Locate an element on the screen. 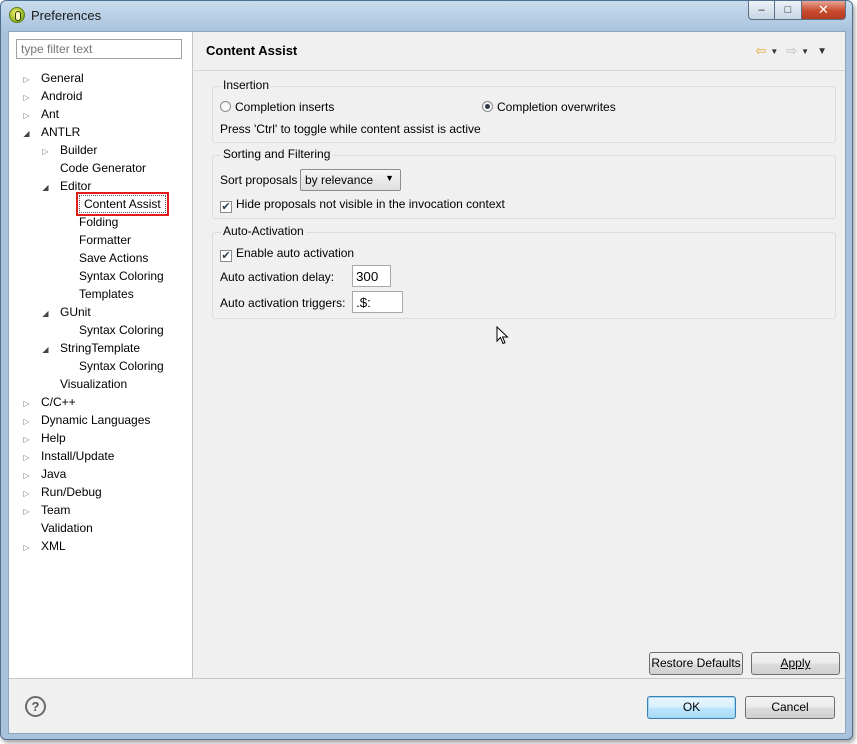  cancel-button: Cancel is located at coordinates (790, 707).